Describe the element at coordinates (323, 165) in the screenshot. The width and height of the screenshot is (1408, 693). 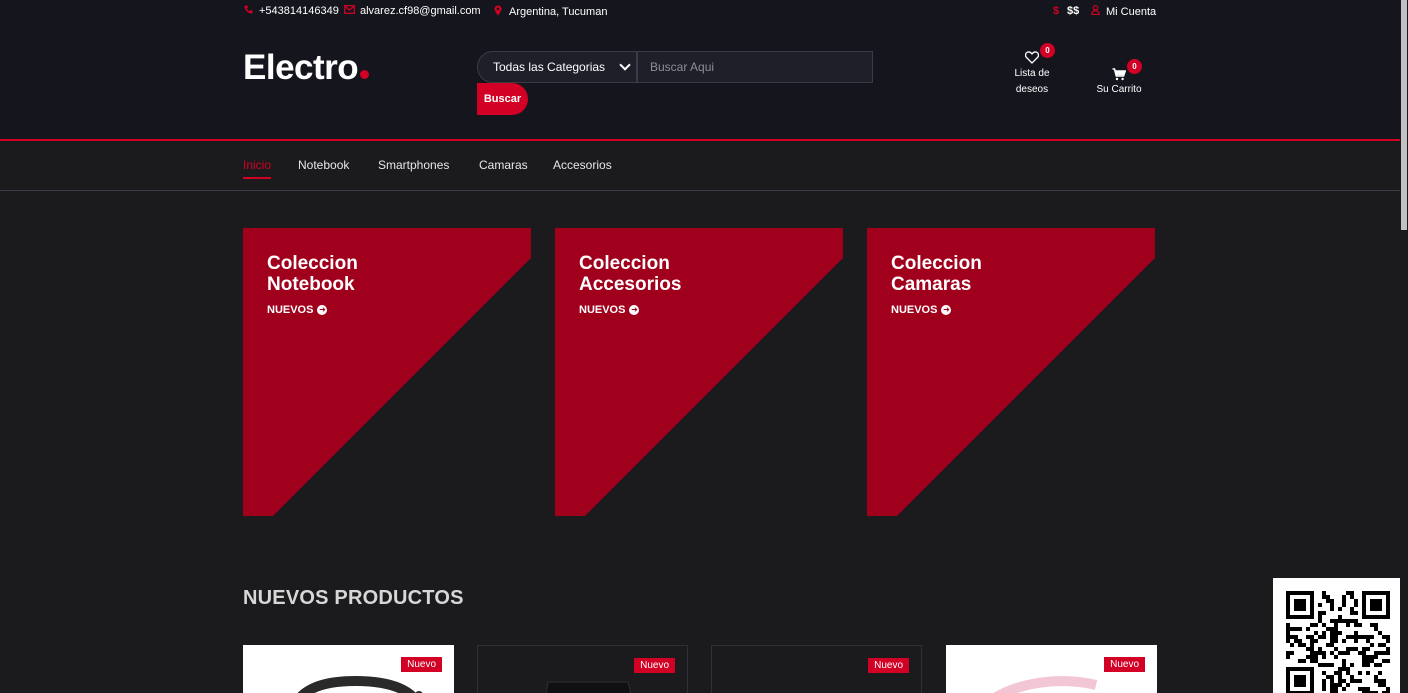
I see `nav-item-notebook: Notebook` at that location.